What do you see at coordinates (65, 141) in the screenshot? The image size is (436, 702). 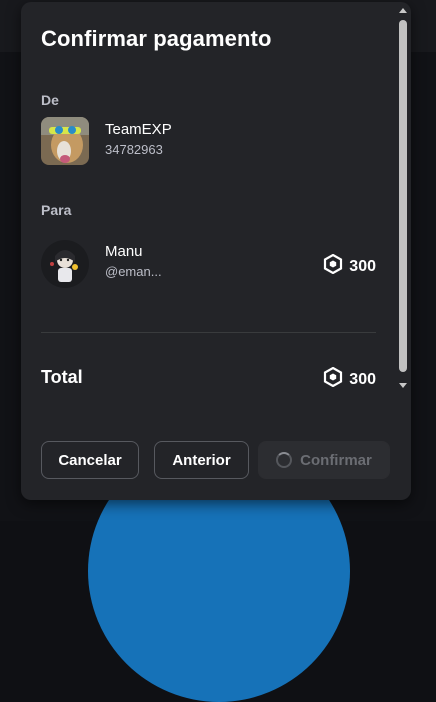 I see `from-avatar` at bounding box center [65, 141].